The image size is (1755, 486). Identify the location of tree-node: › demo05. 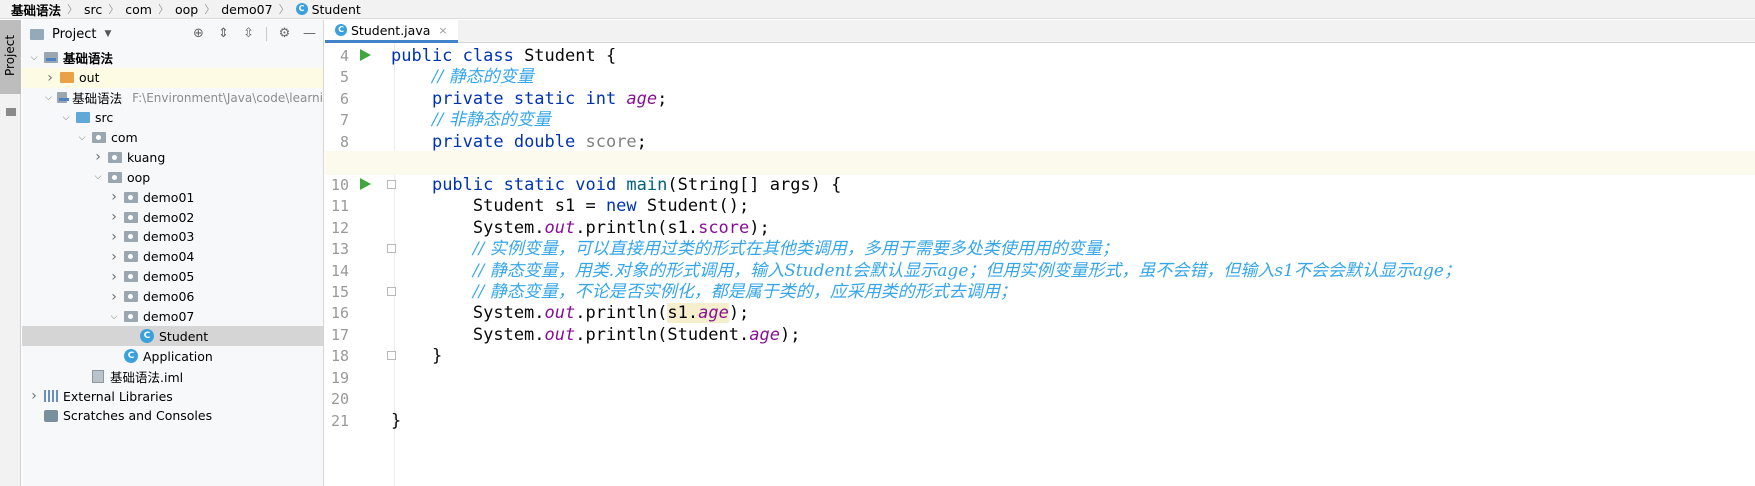
(172, 277).